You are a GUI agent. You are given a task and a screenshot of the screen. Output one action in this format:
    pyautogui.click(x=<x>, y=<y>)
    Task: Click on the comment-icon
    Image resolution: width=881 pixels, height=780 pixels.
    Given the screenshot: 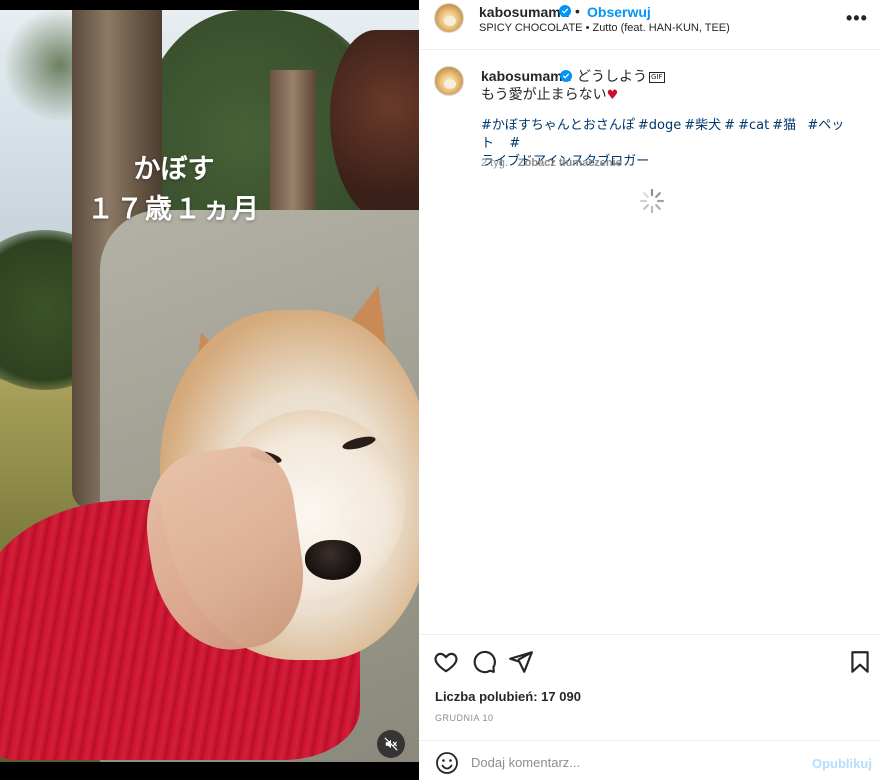 What is the action you would take?
    pyautogui.click(x=484, y=662)
    